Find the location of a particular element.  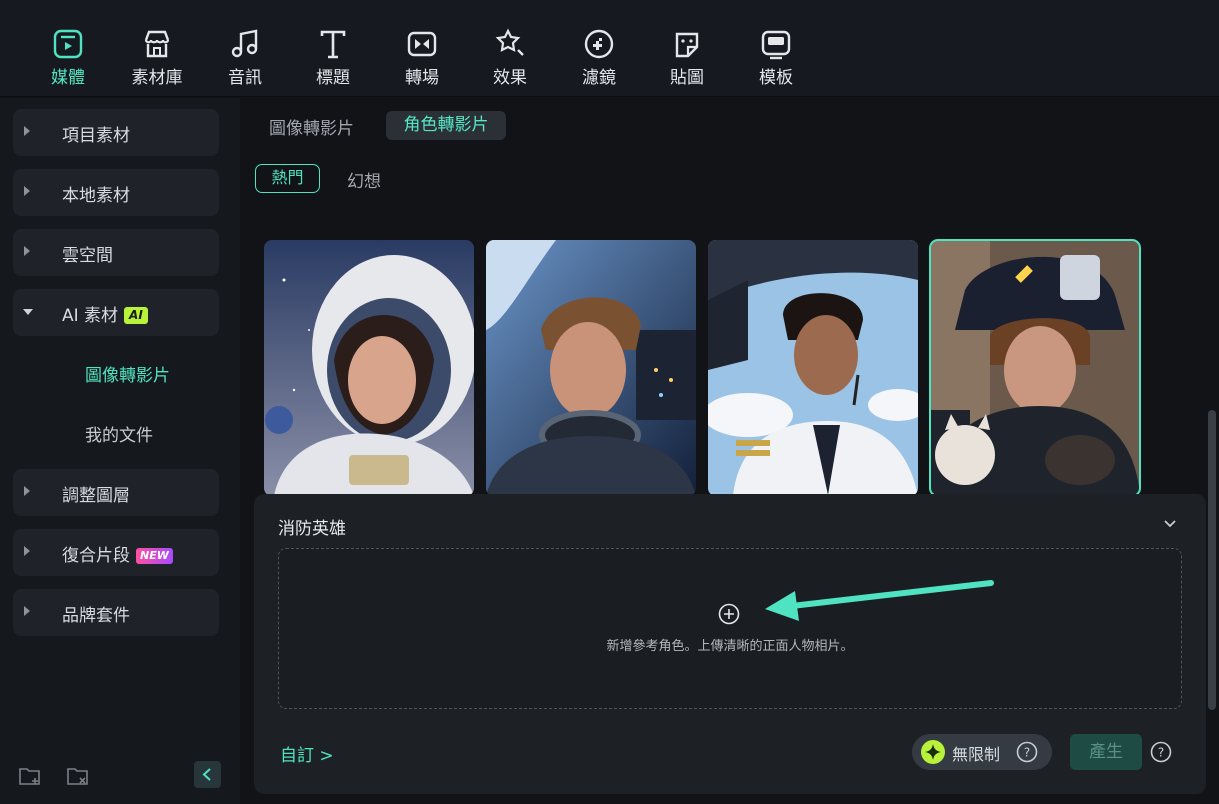

store-icon is located at coordinates (157, 44).